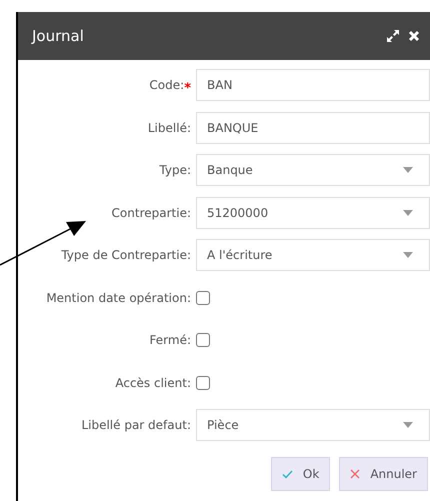 The image size is (430, 501). I want to click on text-field: BAN, so click(313, 85).